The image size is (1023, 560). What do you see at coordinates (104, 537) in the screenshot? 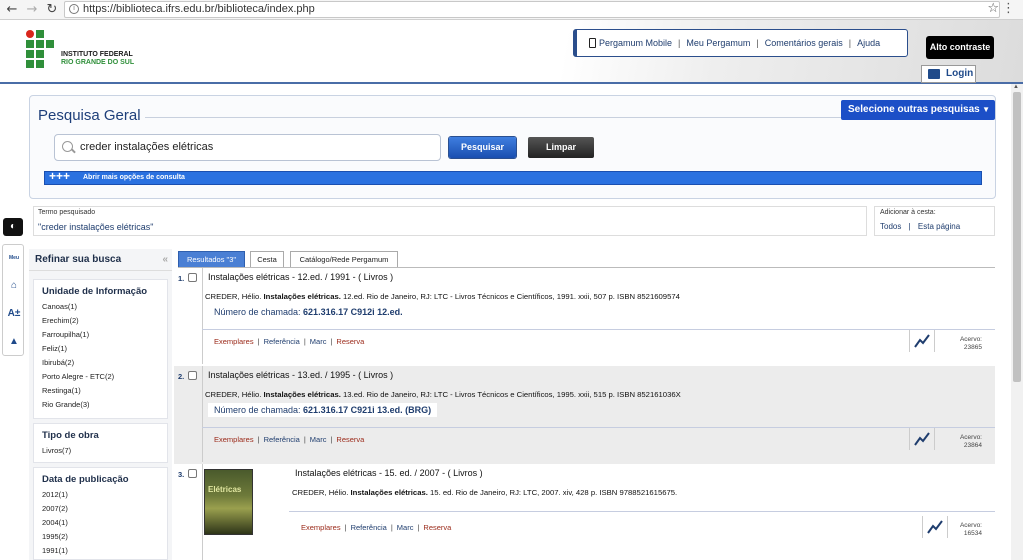
I see `facet-item: 1995(2)` at bounding box center [104, 537].